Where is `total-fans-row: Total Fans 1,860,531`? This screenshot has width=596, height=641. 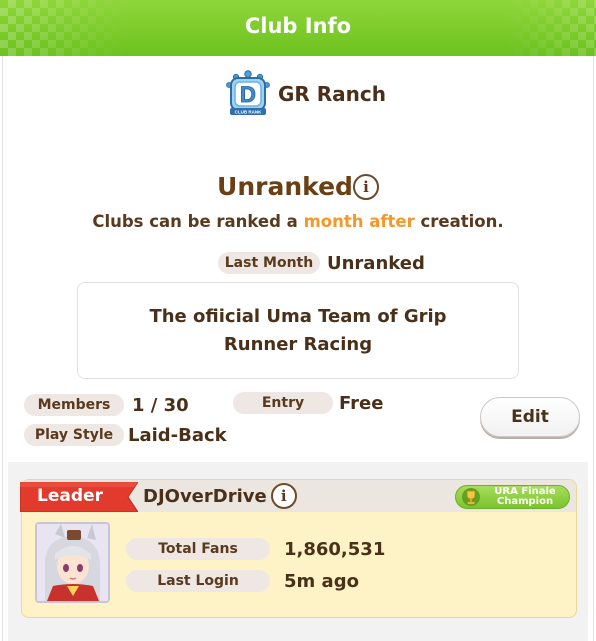 total-fans-row: Total Fans 1,860,531 is located at coordinates (255, 549).